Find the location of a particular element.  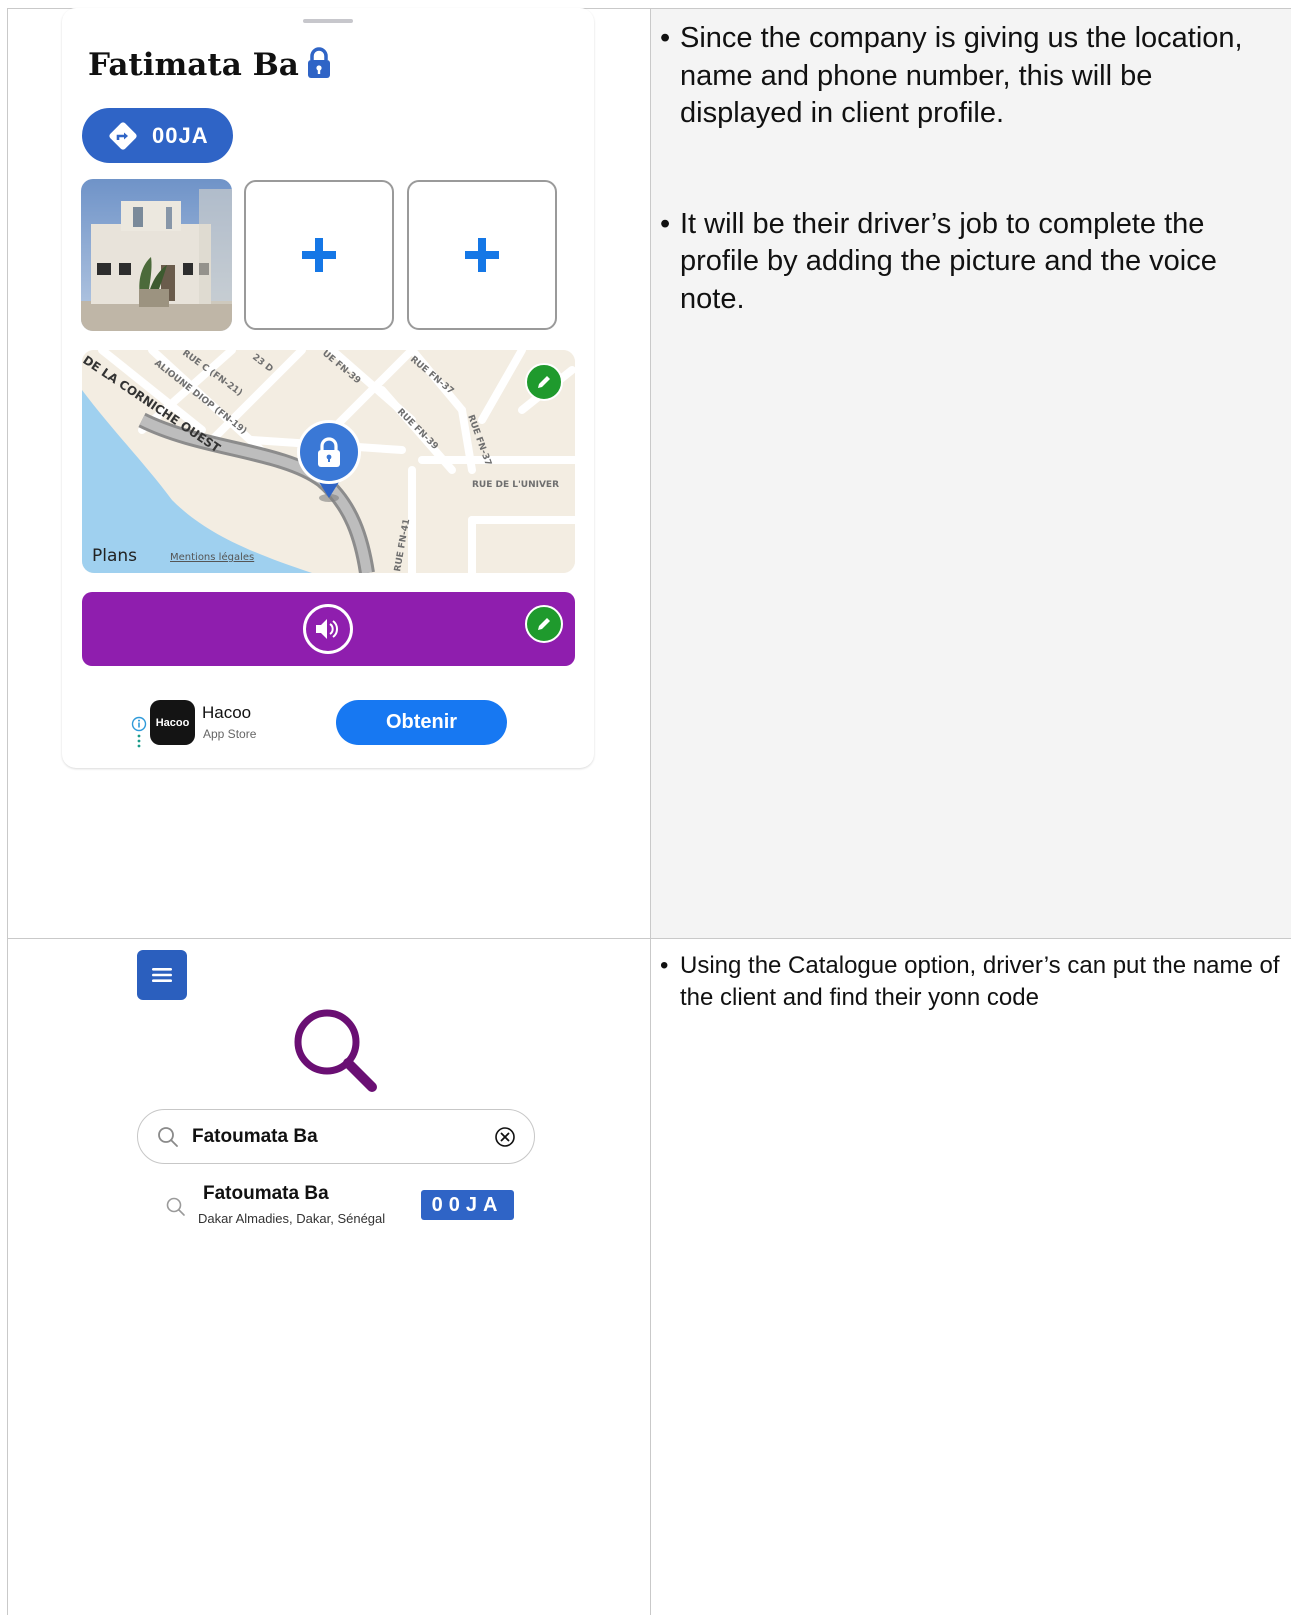

house-photo is located at coordinates (156, 255).